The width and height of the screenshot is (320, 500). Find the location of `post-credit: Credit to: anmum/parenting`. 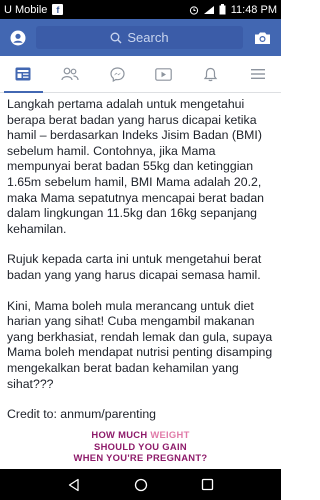

post-credit: Credit to: anmum/parenting is located at coordinates (82, 414).